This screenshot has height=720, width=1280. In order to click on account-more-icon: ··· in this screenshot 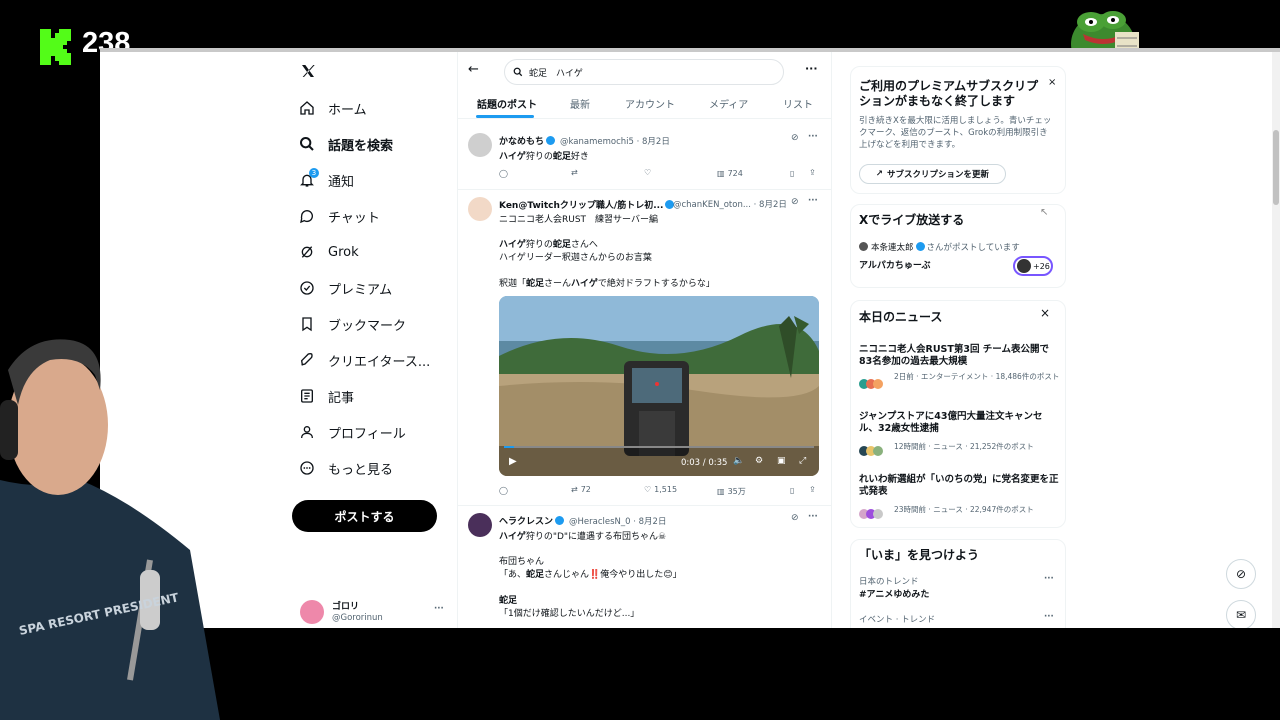, I will do `click(439, 609)`.